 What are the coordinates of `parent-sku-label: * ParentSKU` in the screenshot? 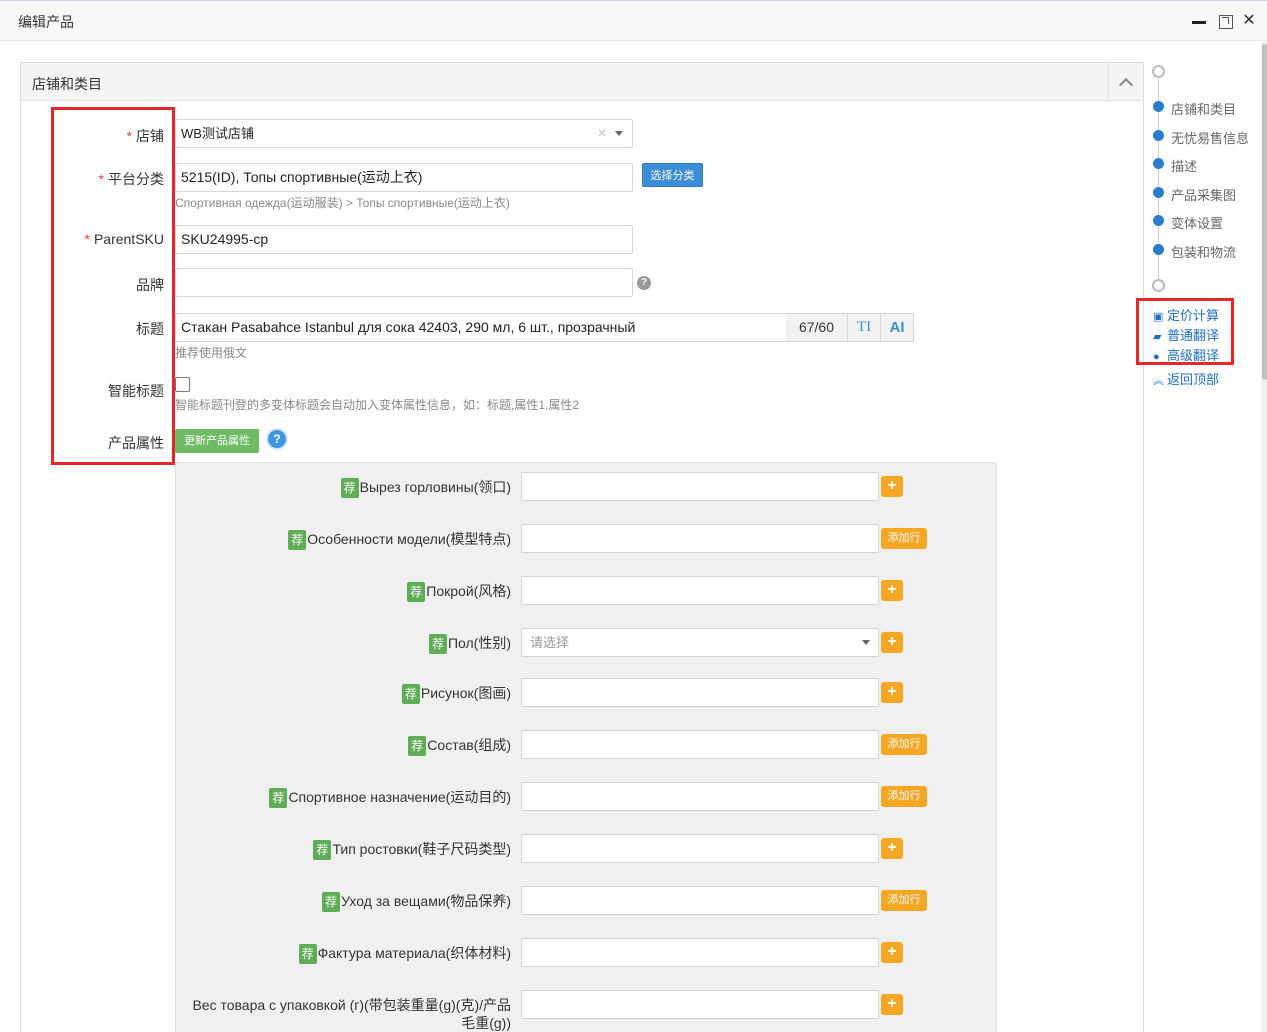 It's located at (124, 239).